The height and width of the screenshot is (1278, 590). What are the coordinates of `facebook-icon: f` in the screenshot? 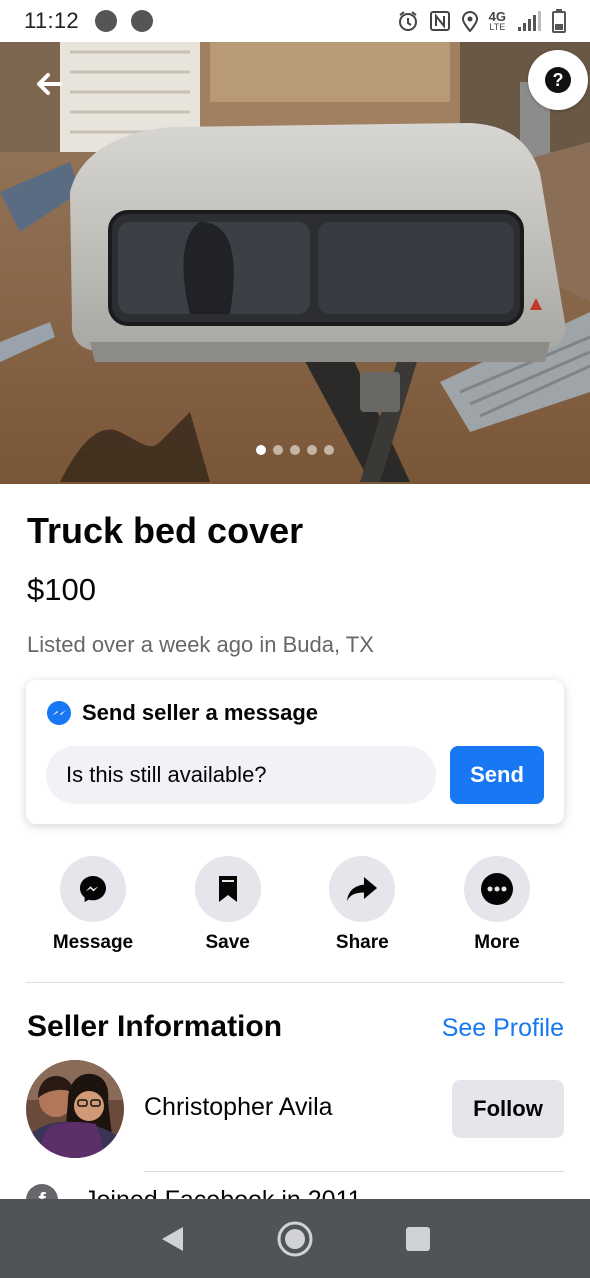 It's located at (42, 1192).